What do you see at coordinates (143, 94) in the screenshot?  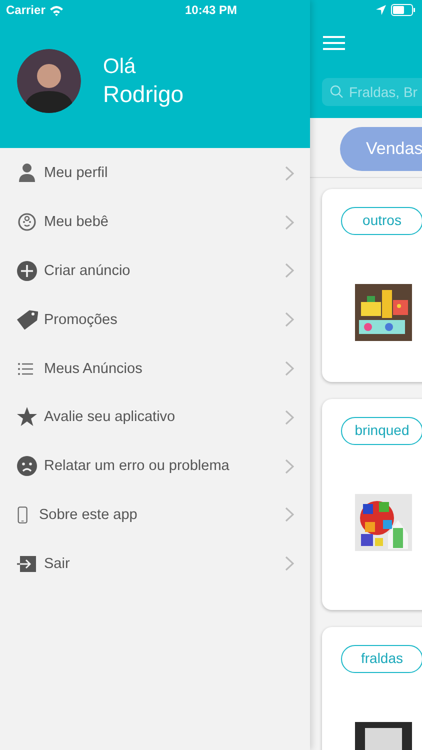 I see `user-name: Rodrigo` at bounding box center [143, 94].